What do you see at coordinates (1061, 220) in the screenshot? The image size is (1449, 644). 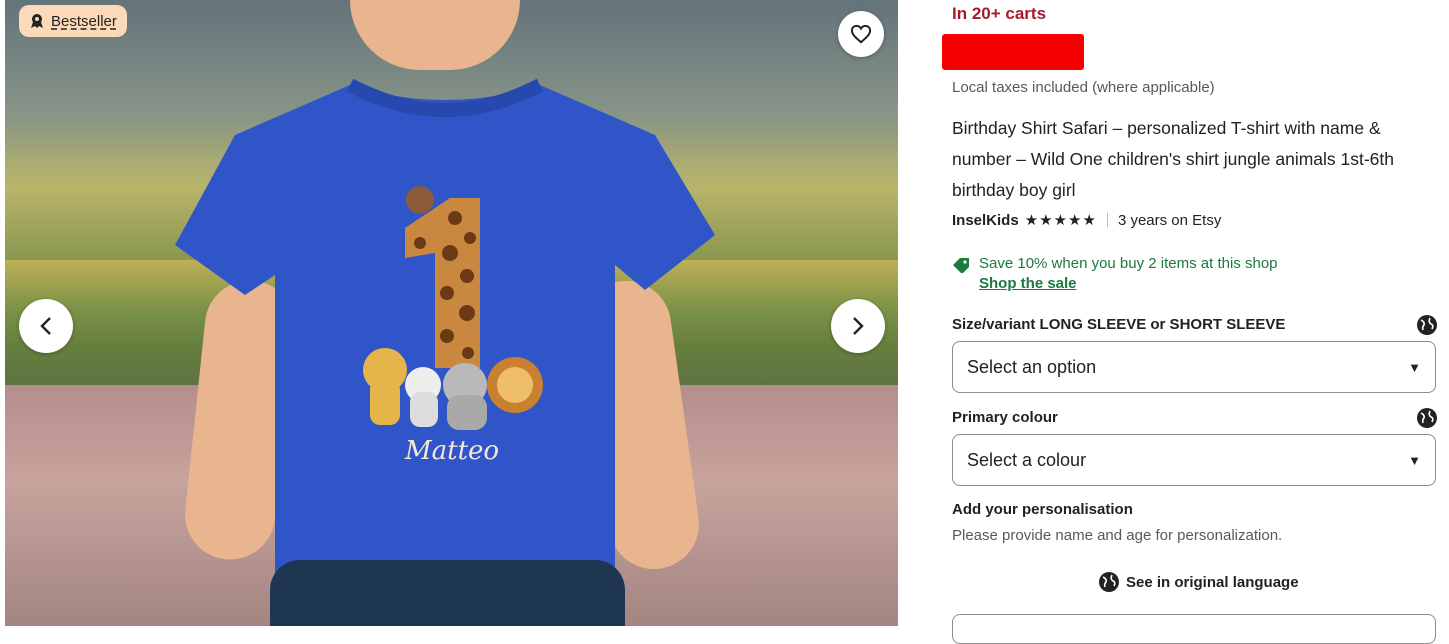 I see `star-rating: ★★★★★` at bounding box center [1061, 220].